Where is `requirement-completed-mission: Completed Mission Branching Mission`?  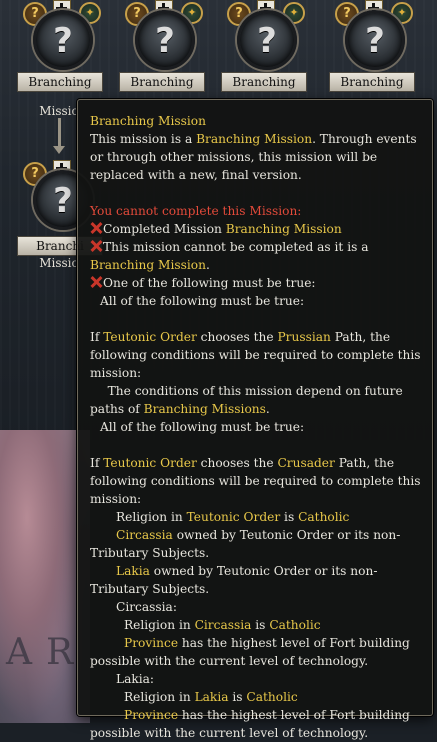 requirement-completed-mission: Completed Mission Branching Mission is located at coordinates (257, 229).